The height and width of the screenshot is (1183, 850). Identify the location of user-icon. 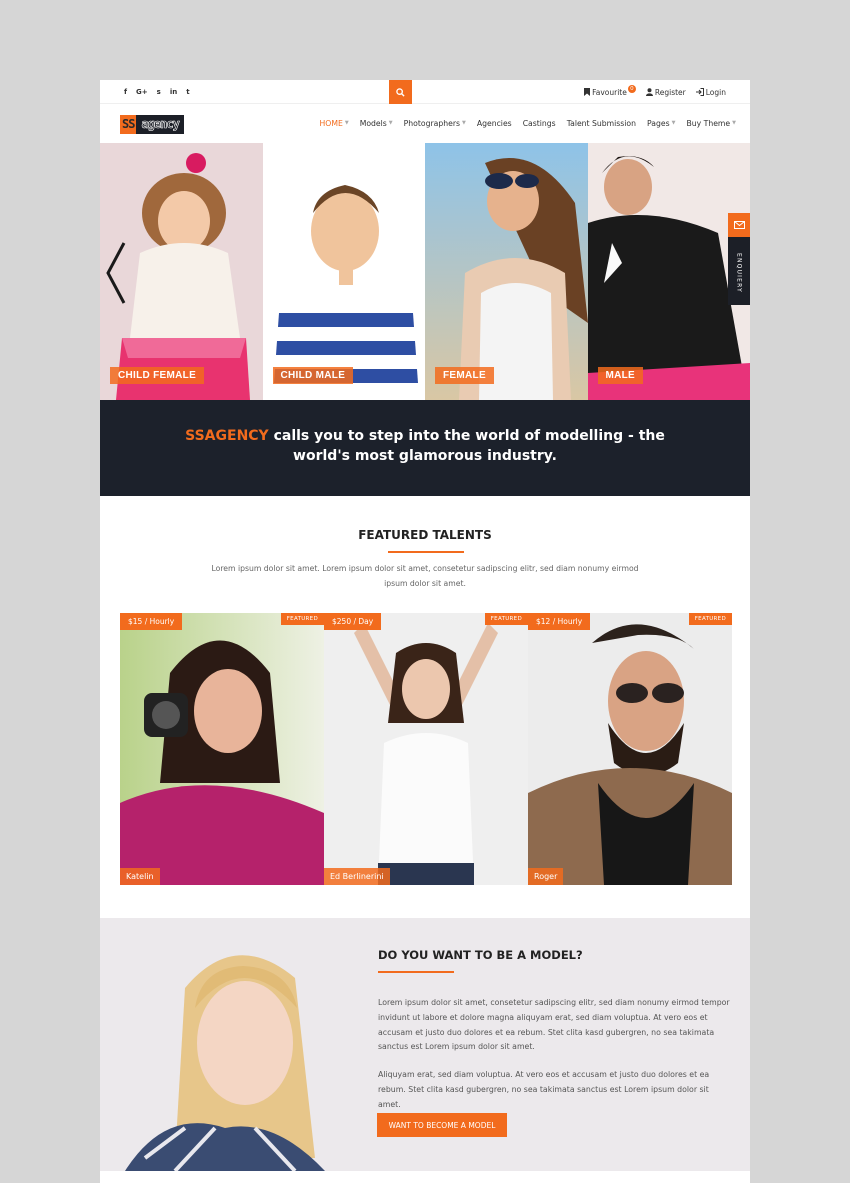
(649, 92).